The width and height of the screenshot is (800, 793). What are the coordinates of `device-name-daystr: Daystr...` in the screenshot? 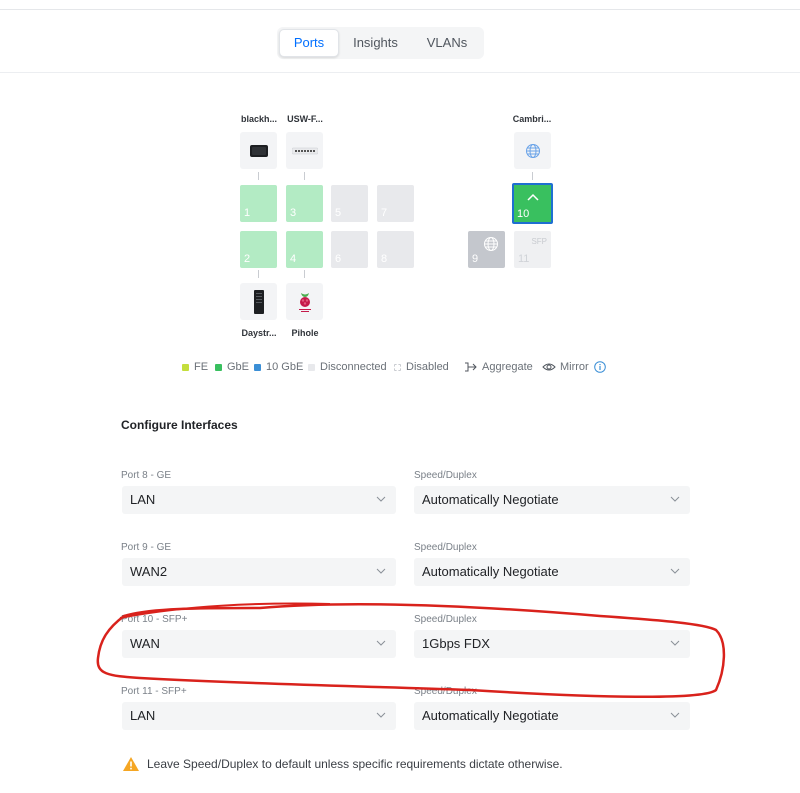 It's located at (259, 333).